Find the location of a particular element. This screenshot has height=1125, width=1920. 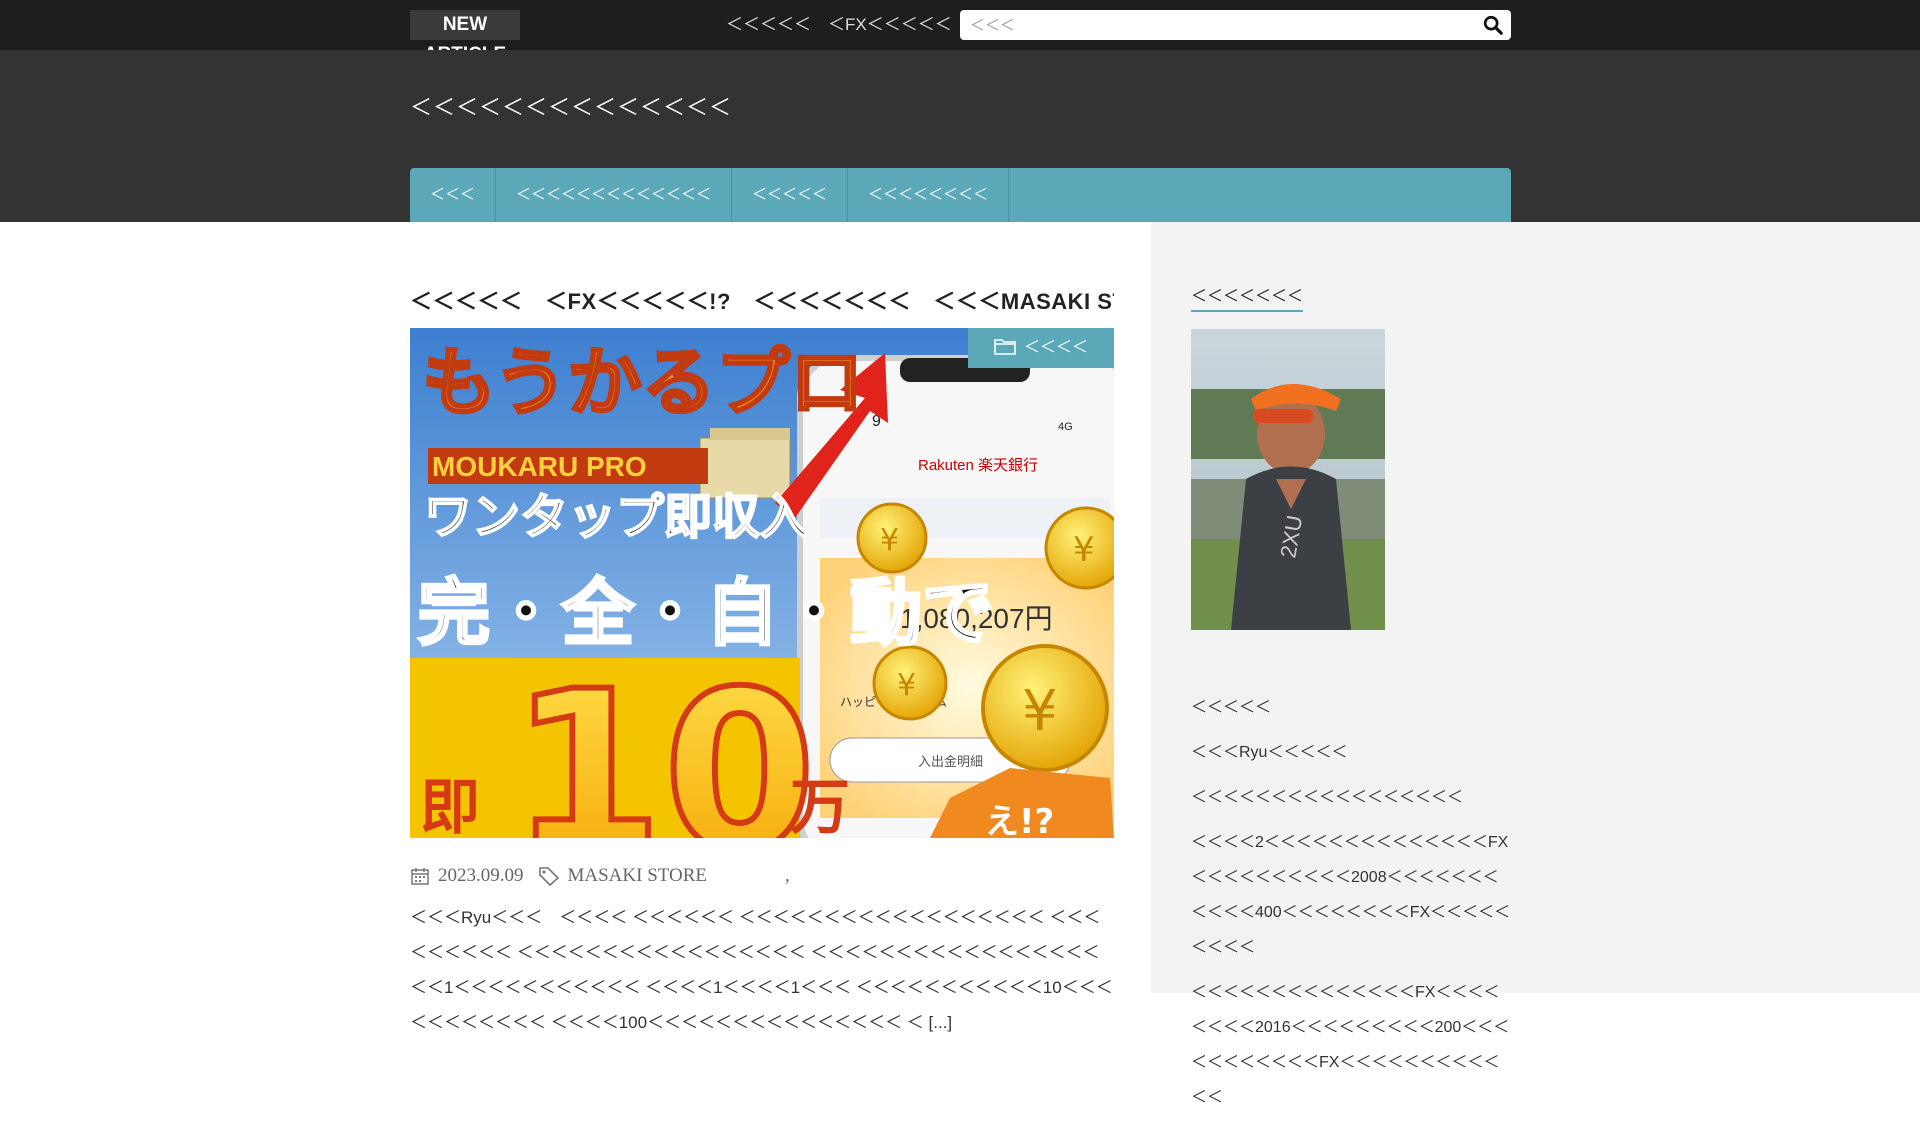

suffix-text: 万 is located at coordinates (820, 805).